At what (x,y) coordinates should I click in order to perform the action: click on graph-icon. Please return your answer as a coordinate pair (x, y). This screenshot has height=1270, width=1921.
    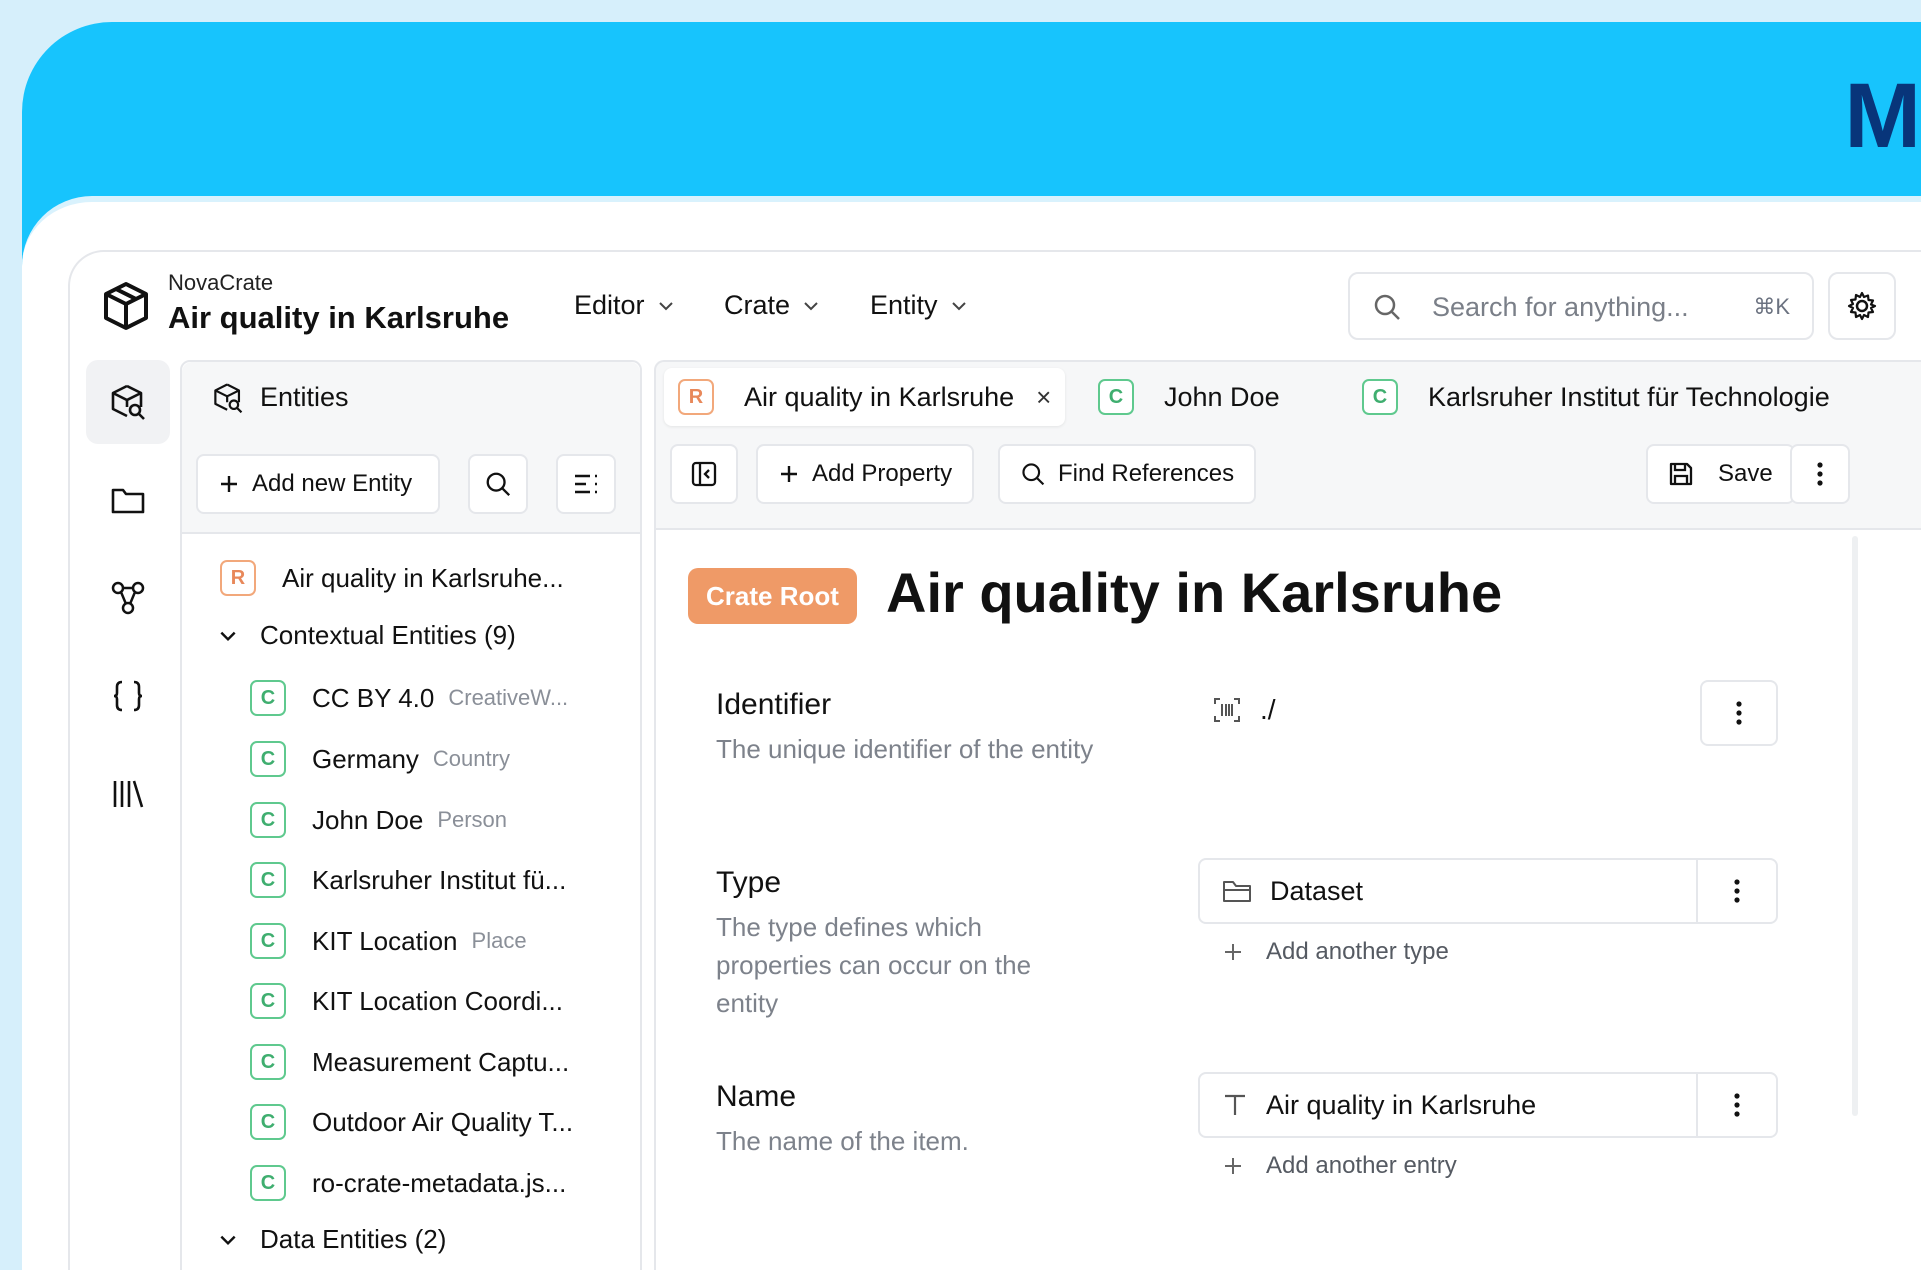
    Looking at the image, I should click on (128, 598).